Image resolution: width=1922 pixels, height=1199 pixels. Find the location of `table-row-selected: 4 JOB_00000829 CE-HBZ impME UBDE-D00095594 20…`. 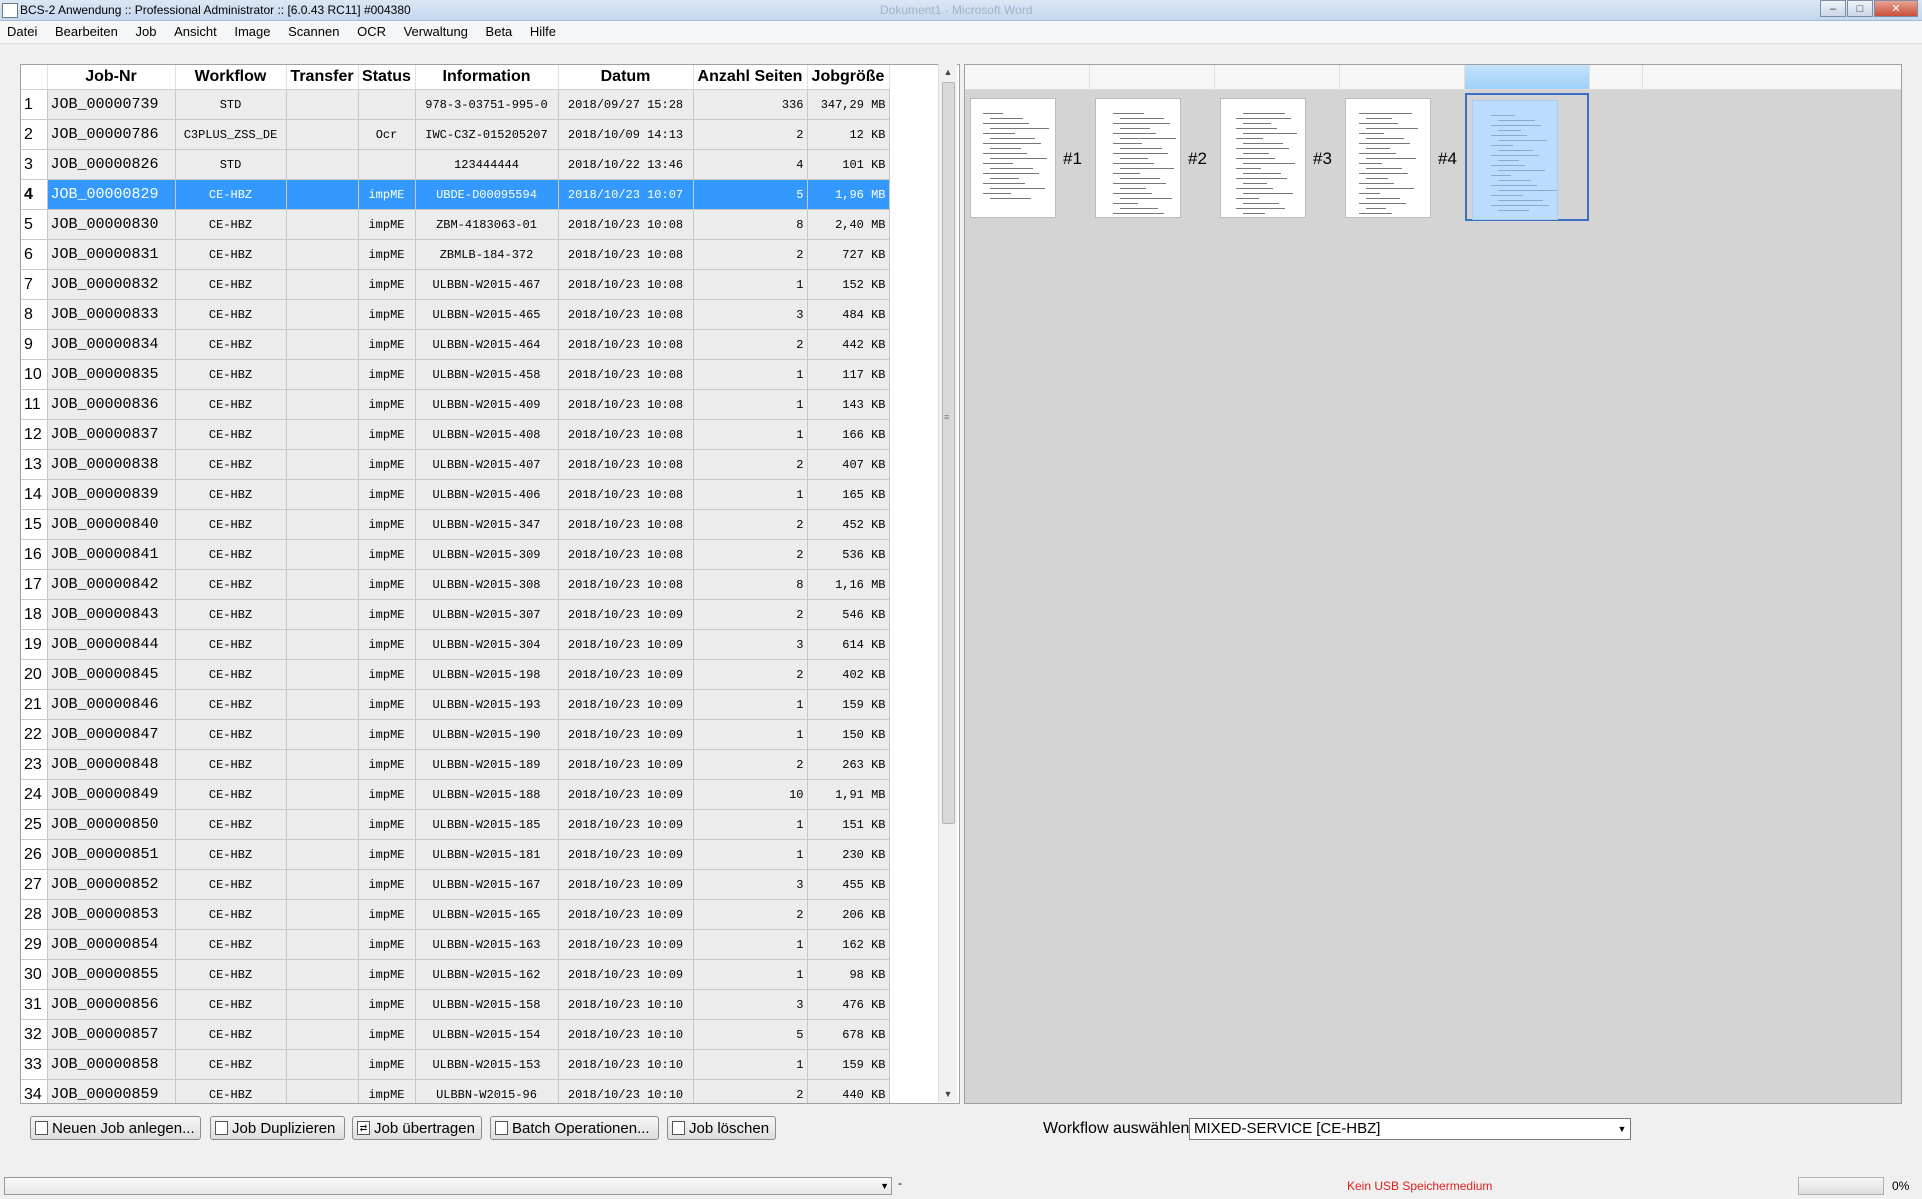

table-row-selected: 4 JOB_00000829 CE-HBZ impME UBDE-D00095594 20… is located at coordinates (455, 194).